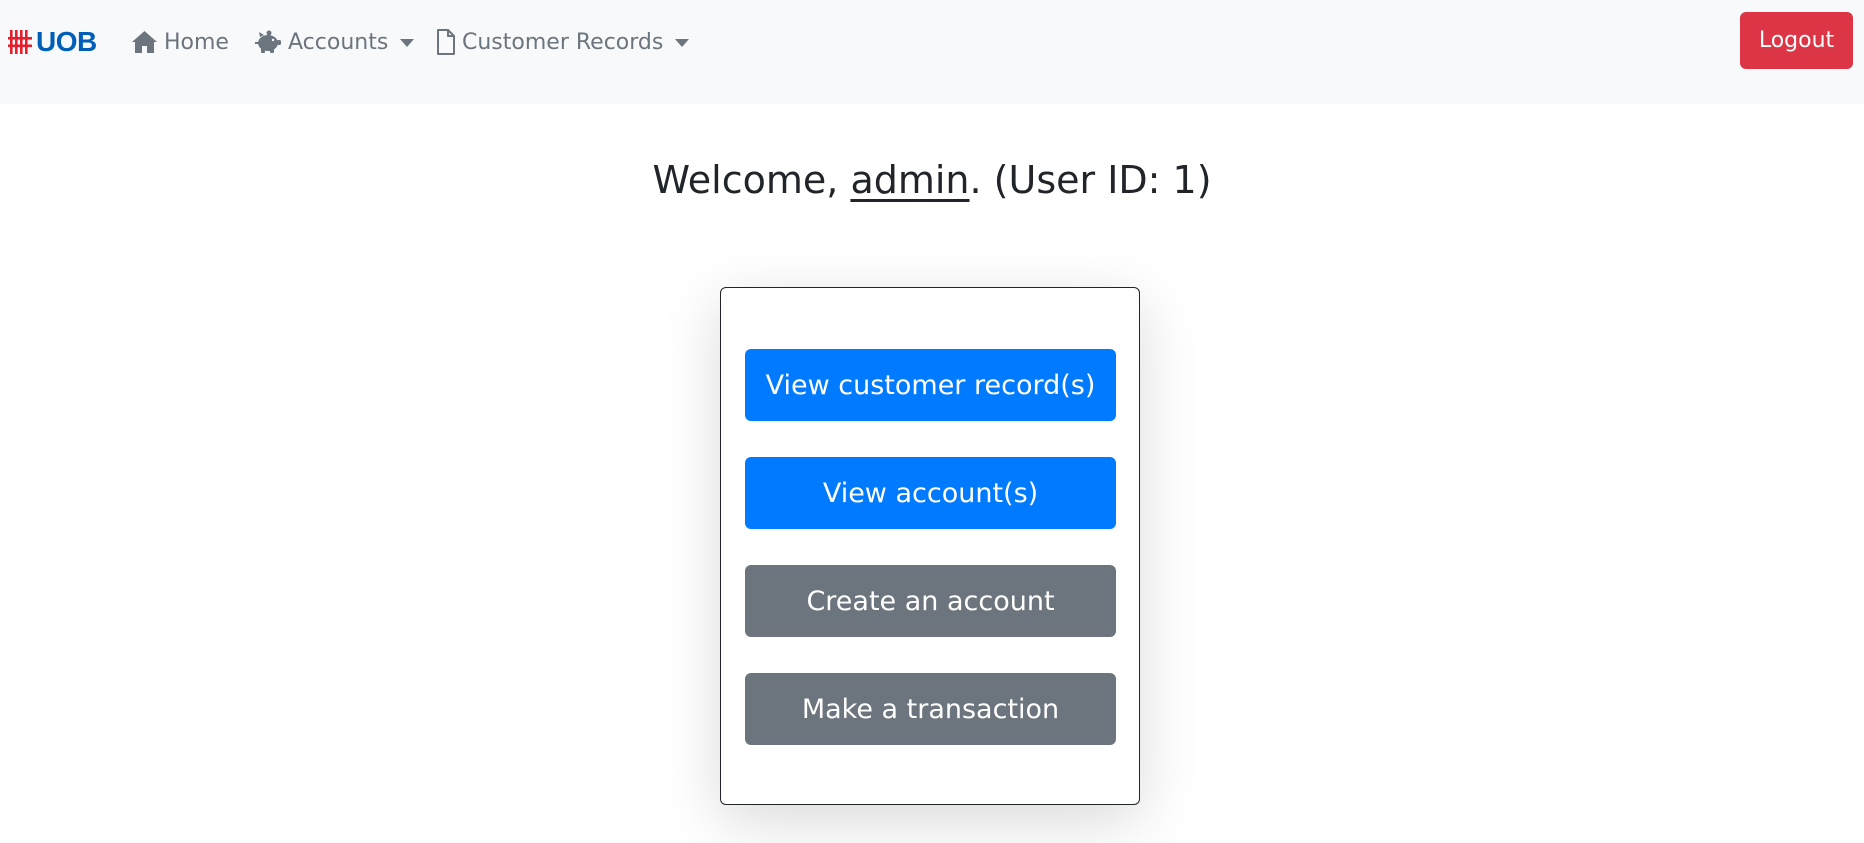 Image resolution: width=1864 pixels, height=843 pixels. Describe the element at coordinates (930, 385) in the screenshot. I see `view-customer-records-button: View customer record(s)` at that location.